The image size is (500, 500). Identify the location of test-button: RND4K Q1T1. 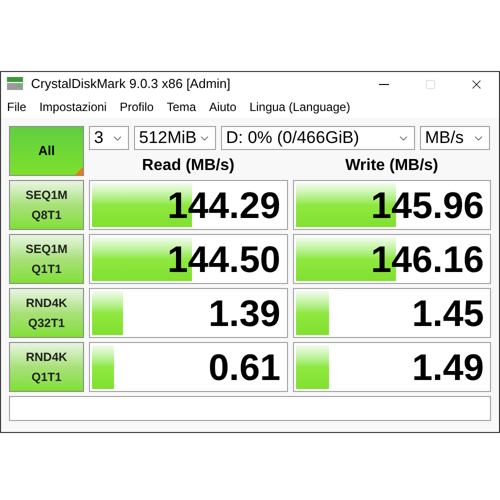
(46, 367).